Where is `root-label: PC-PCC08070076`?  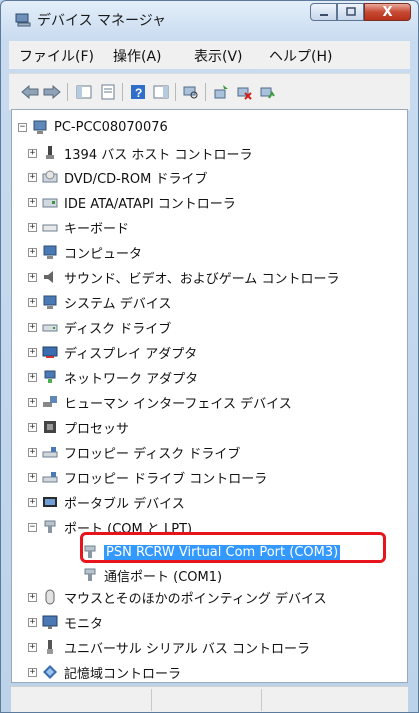 root-label: PC-PCC08070076 is located at coordinates (111, 127).